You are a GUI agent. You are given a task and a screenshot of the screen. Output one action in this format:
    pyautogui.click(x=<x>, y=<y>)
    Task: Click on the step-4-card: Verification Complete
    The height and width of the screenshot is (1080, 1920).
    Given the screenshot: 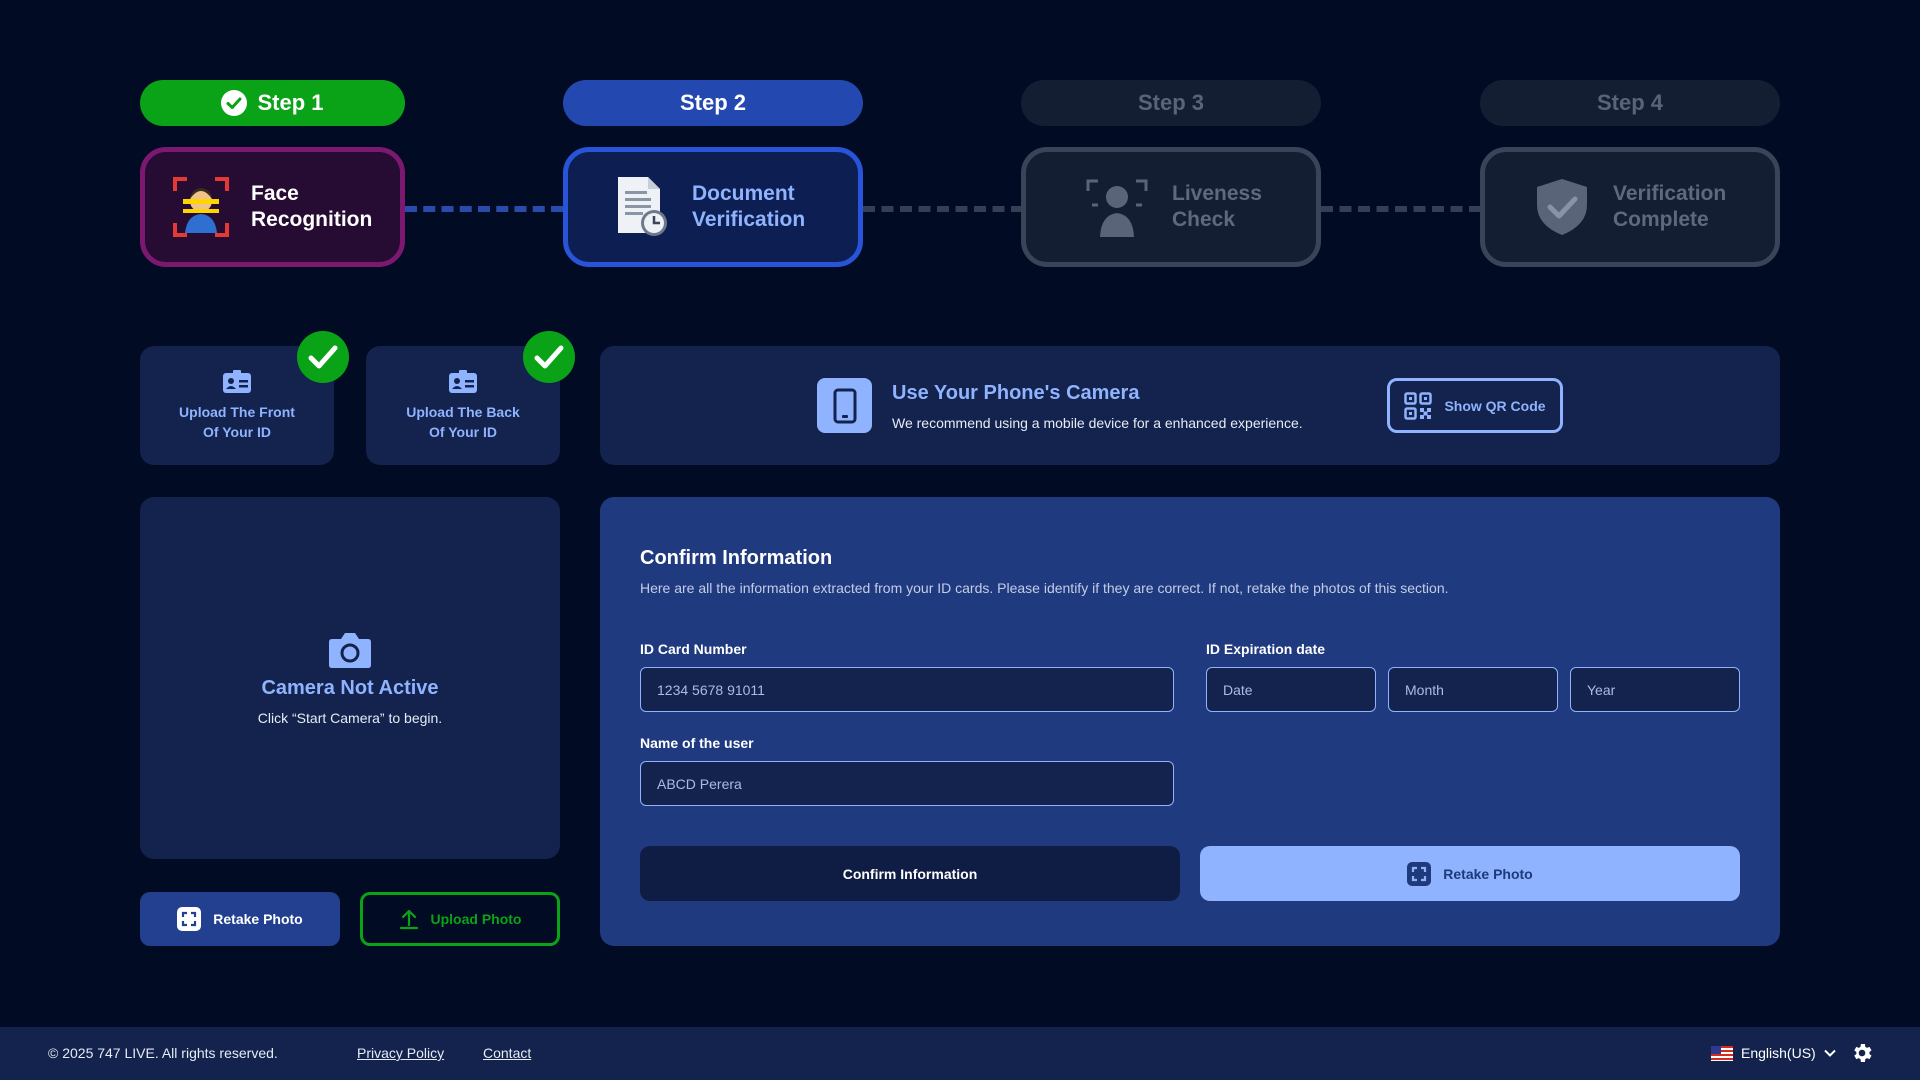 What is the action you would take?
    pyautogui.click(x=1630, y=207)
    